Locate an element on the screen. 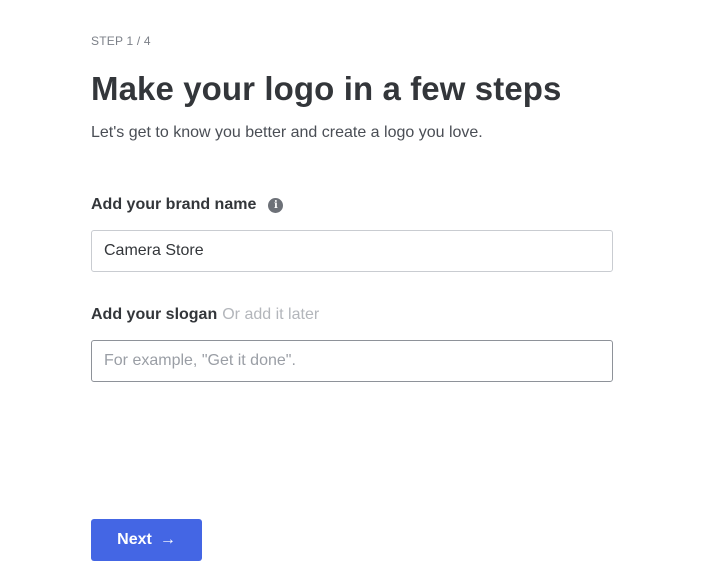  slogan-label-row: Add your slogan Or add it later is located at coordinates (205, 315).